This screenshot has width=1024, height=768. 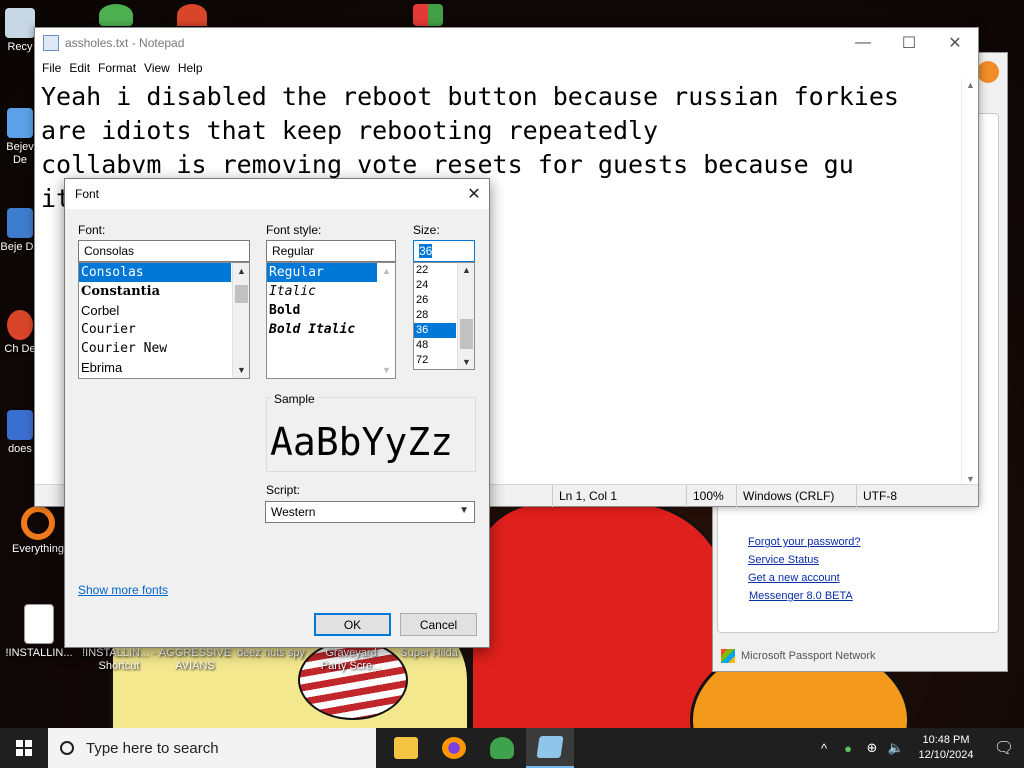 I want to click on chrome-icon, so click(x=192, y=15).